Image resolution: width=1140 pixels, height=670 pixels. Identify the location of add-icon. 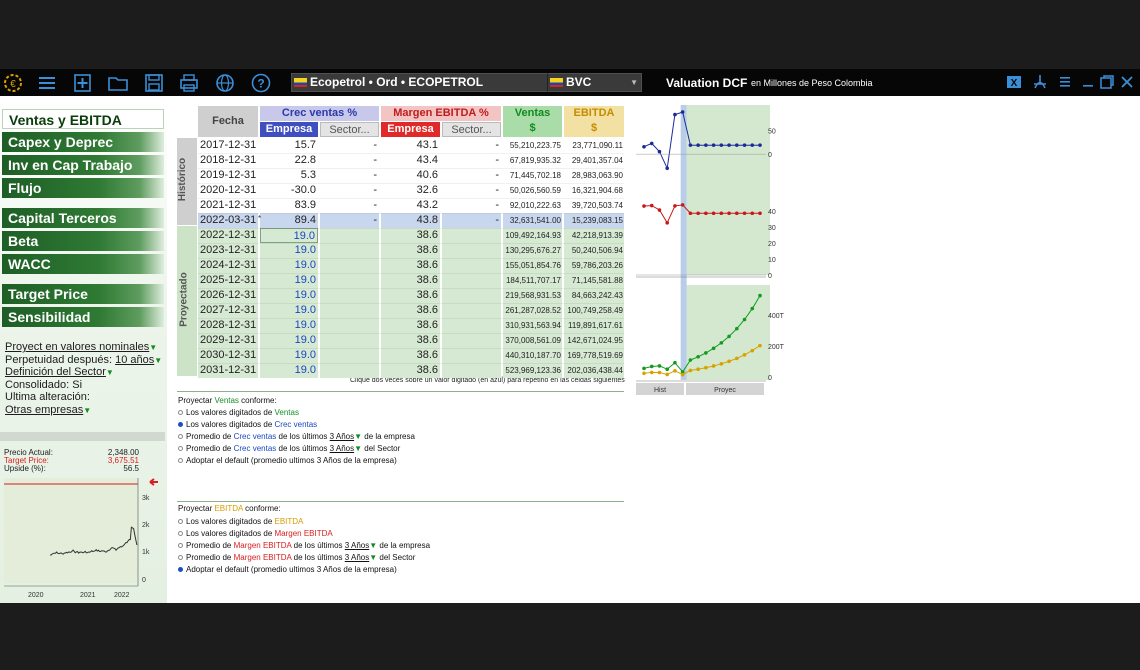
(83, 83).